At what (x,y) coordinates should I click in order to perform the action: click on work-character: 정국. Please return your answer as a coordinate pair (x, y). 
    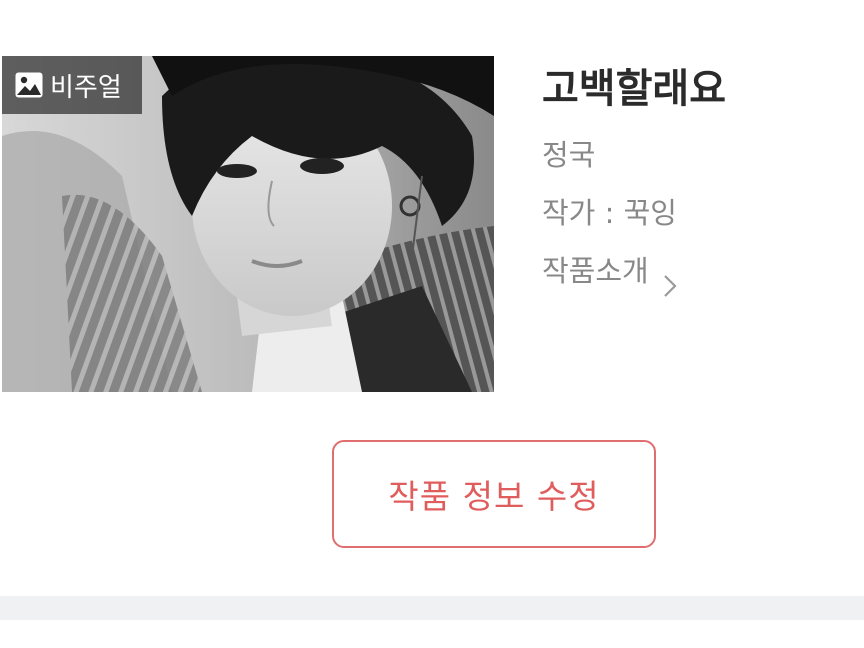
    Looking at the image, I should click on (569, 155).